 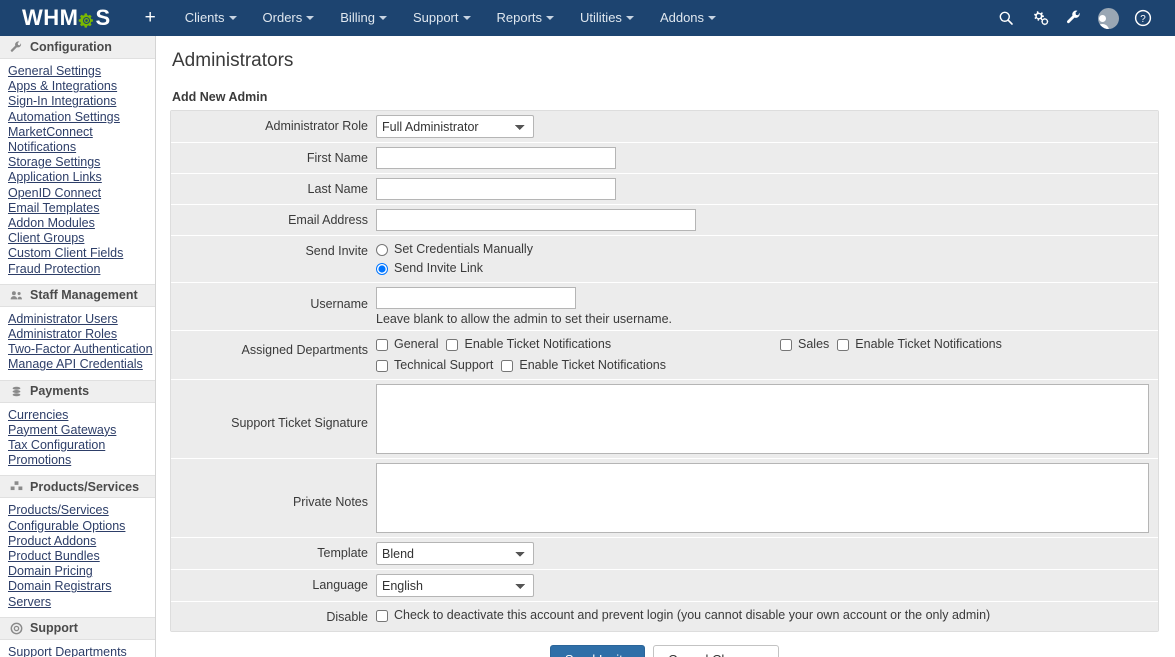 I want to click on send-invite-radio-manual, so click(x=382, y=249).